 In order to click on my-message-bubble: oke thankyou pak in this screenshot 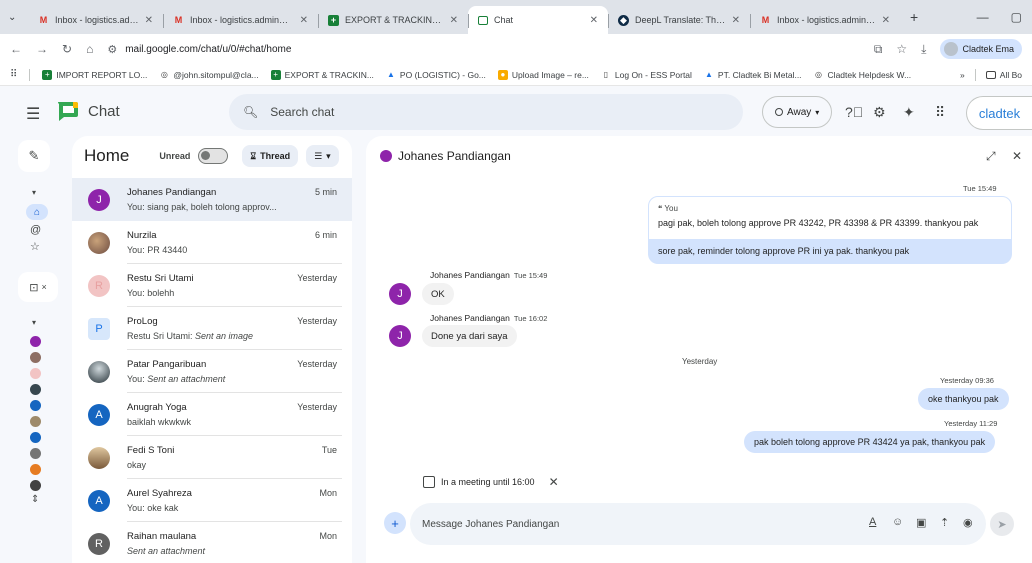, I will do `click(963, 399)`.